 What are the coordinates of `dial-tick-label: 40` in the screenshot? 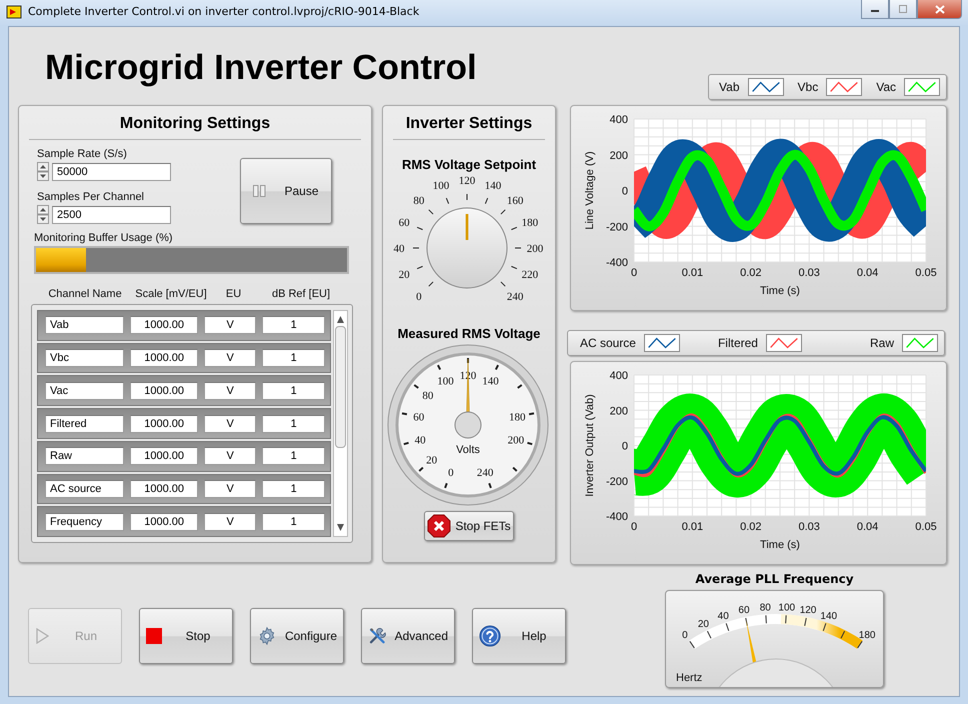 It's located at (399, 249).